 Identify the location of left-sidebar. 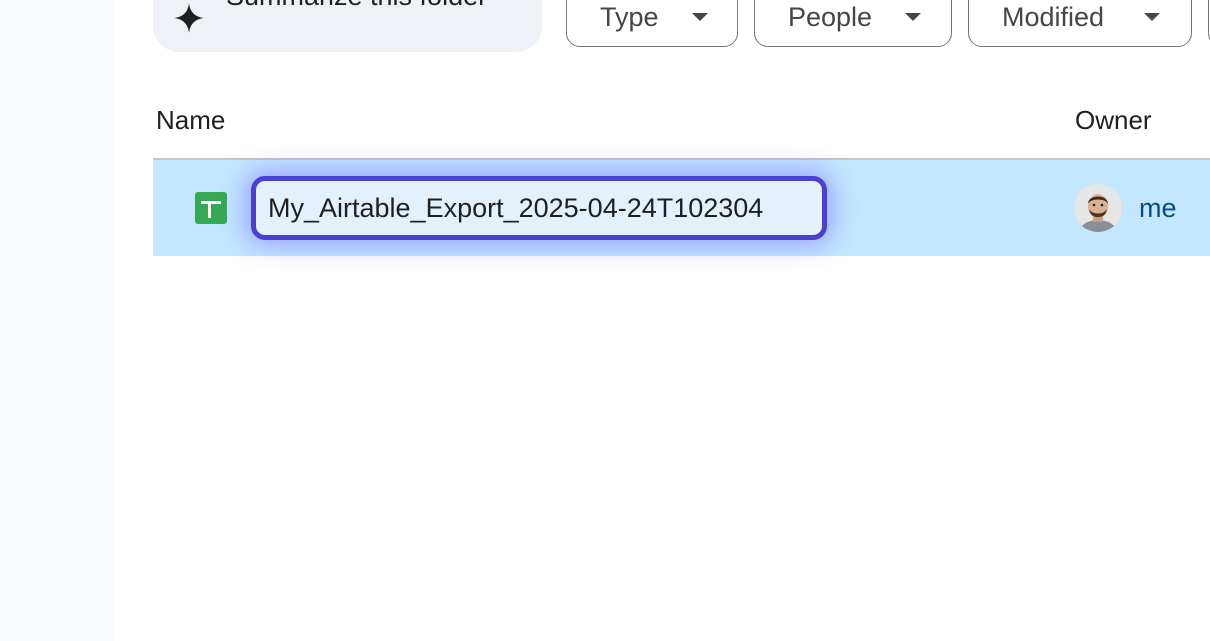
(56, 320).